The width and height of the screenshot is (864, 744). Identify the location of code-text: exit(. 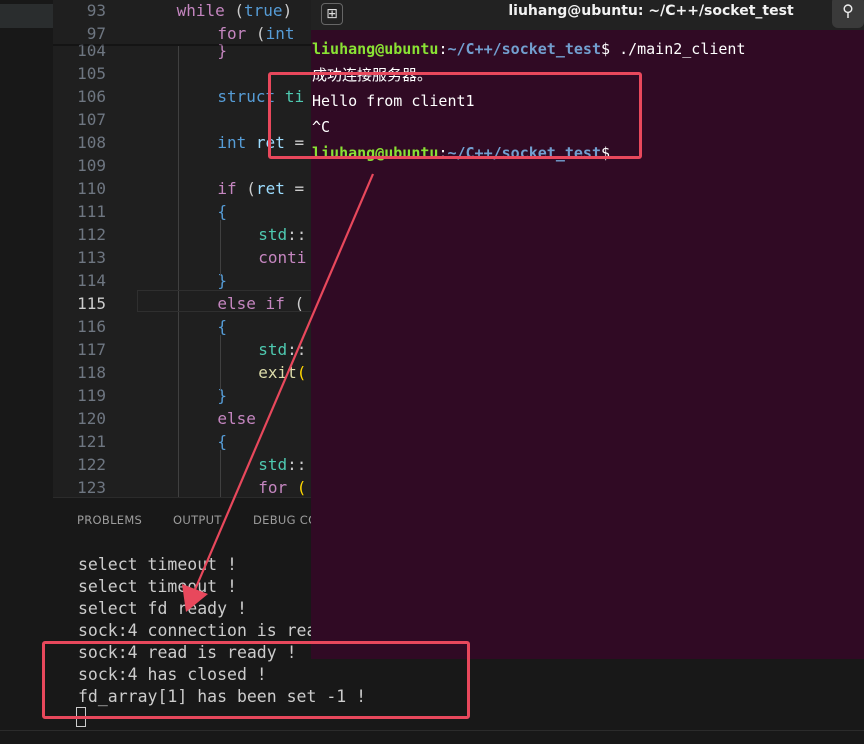
(282, 372).